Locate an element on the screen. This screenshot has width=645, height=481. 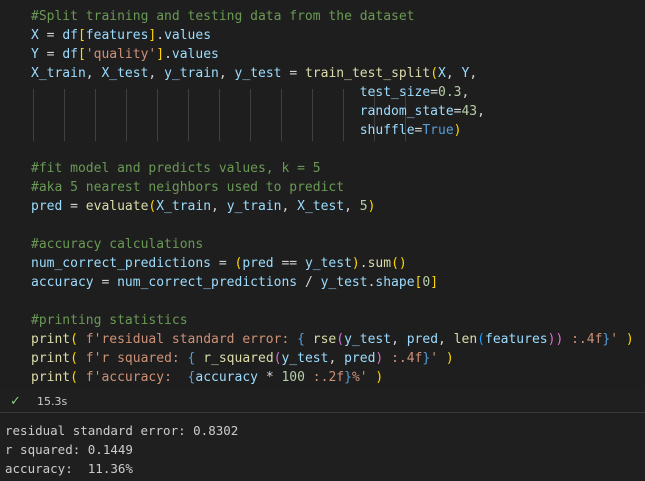
code-token: 100 is located at coordinates (293, 377).